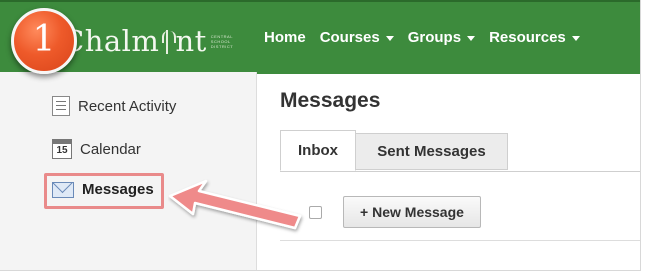 Image resolution: width=646 pixels, height=275 pixels. Describe the element at coordinates (110, 149) in the screenshot. I see `sidebar-item-label: Calendar` at that location.